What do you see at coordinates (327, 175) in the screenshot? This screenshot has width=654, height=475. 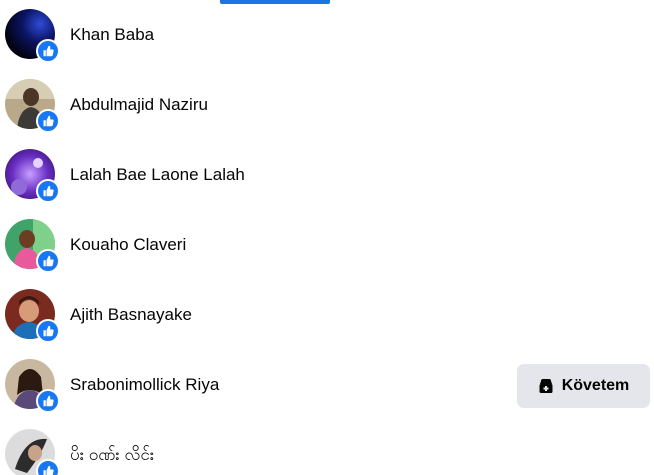 I see `list-item: Lalah Bae Laone Lalah` at bounding box center [327, 175].